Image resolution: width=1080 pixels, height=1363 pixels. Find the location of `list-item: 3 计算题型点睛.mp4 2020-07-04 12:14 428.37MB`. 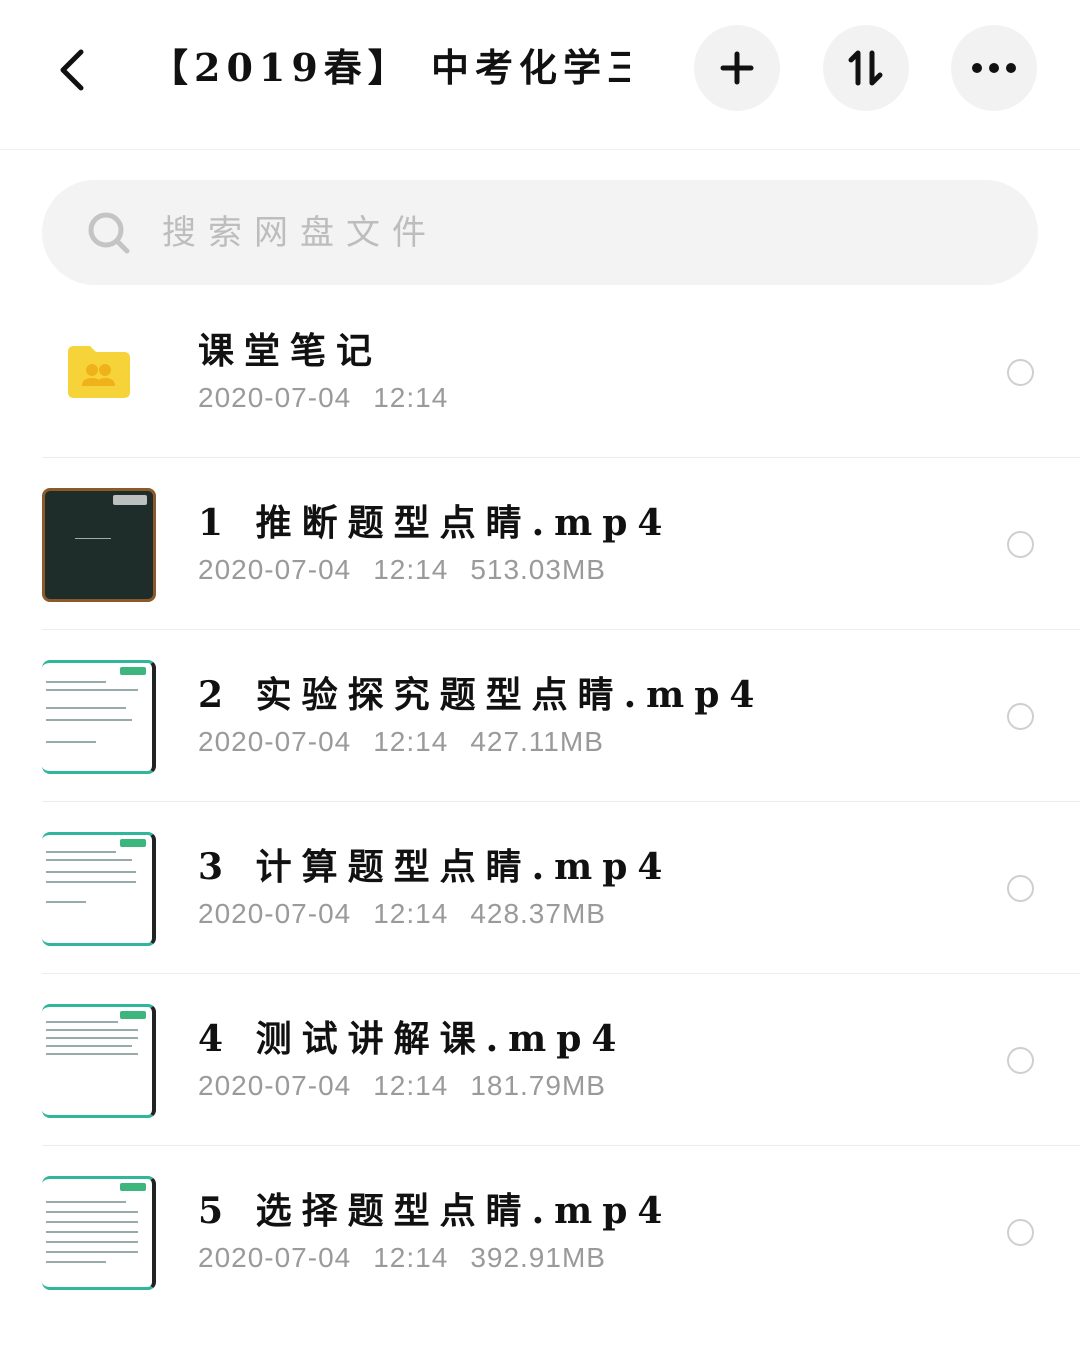

list-item: 3 计算题型点睛.mp4 2020-07-04 12:14 428.37MB is located at coordinates (540, 888).